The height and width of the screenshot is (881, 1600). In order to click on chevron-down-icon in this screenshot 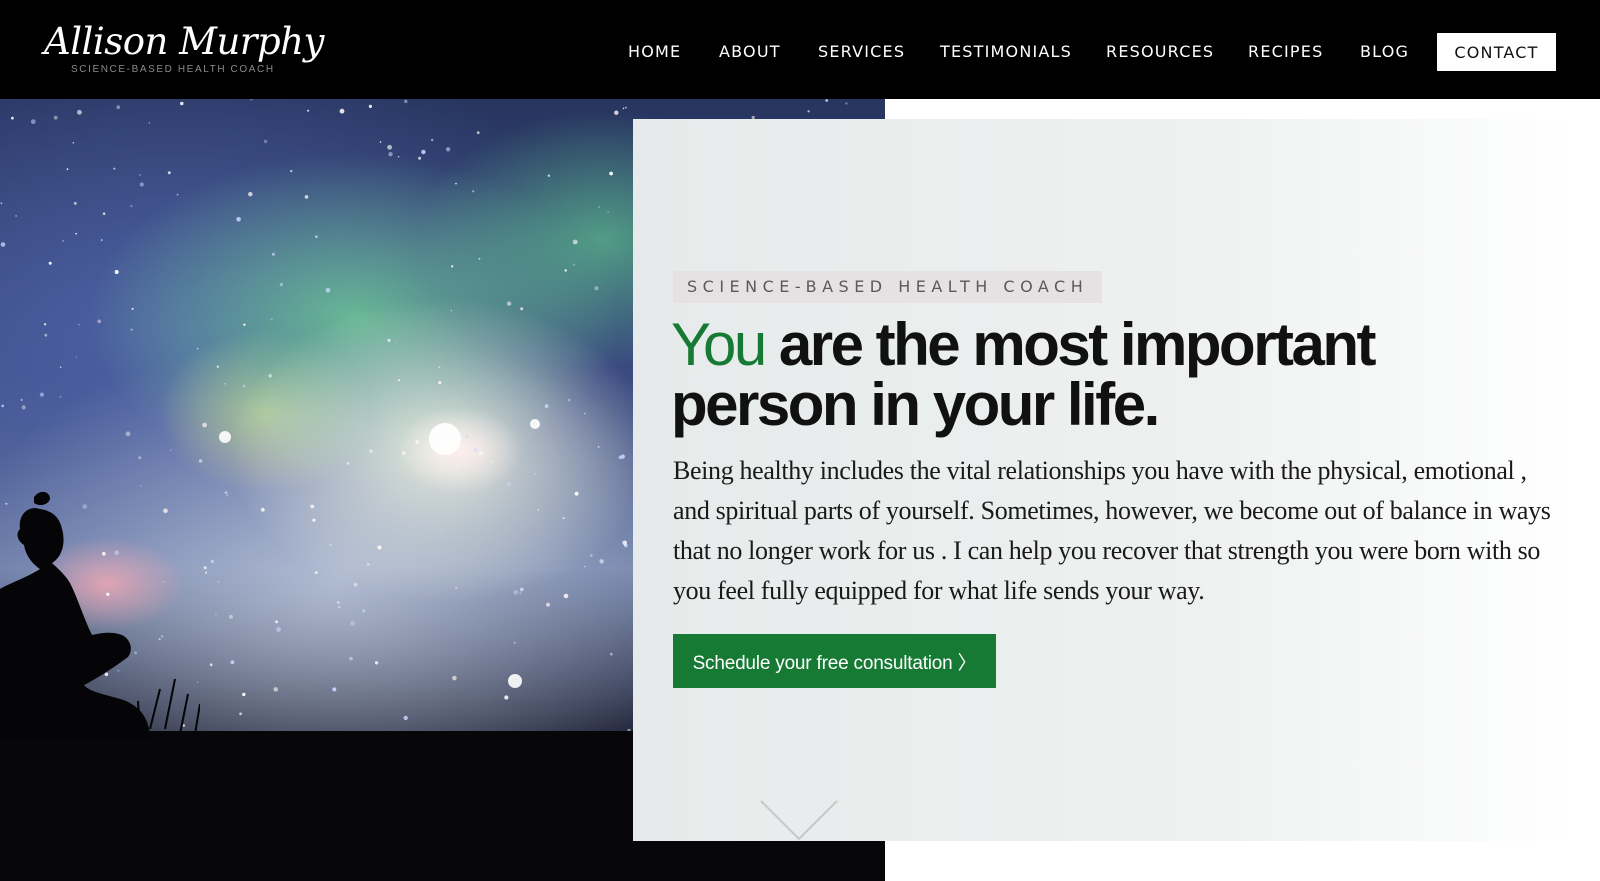, I will do `click(799, 820)`.